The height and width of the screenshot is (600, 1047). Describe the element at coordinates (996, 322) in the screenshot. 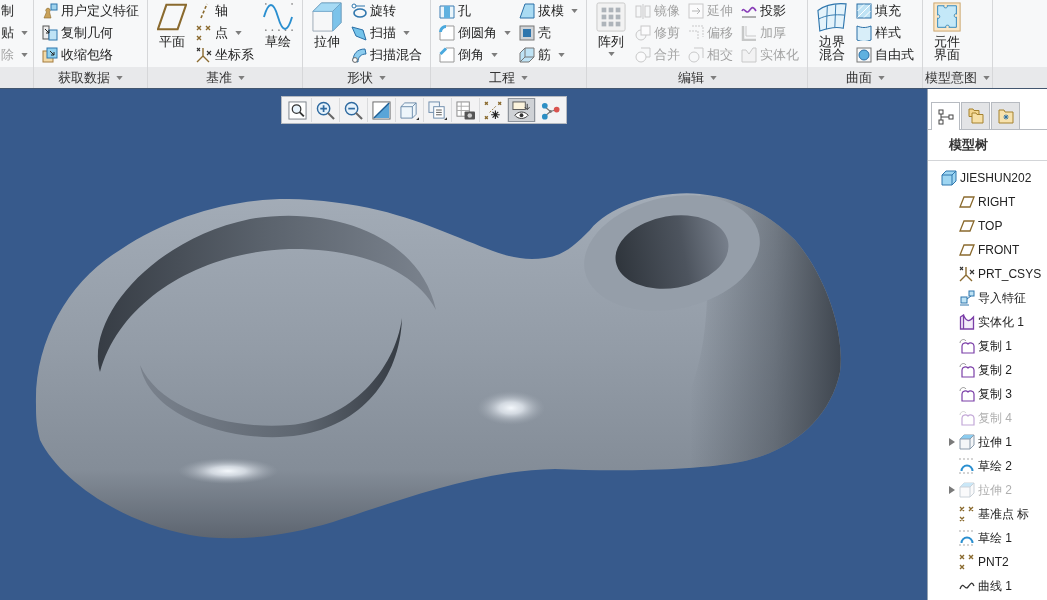

I see `tree-item: 实体化 1` at that location.